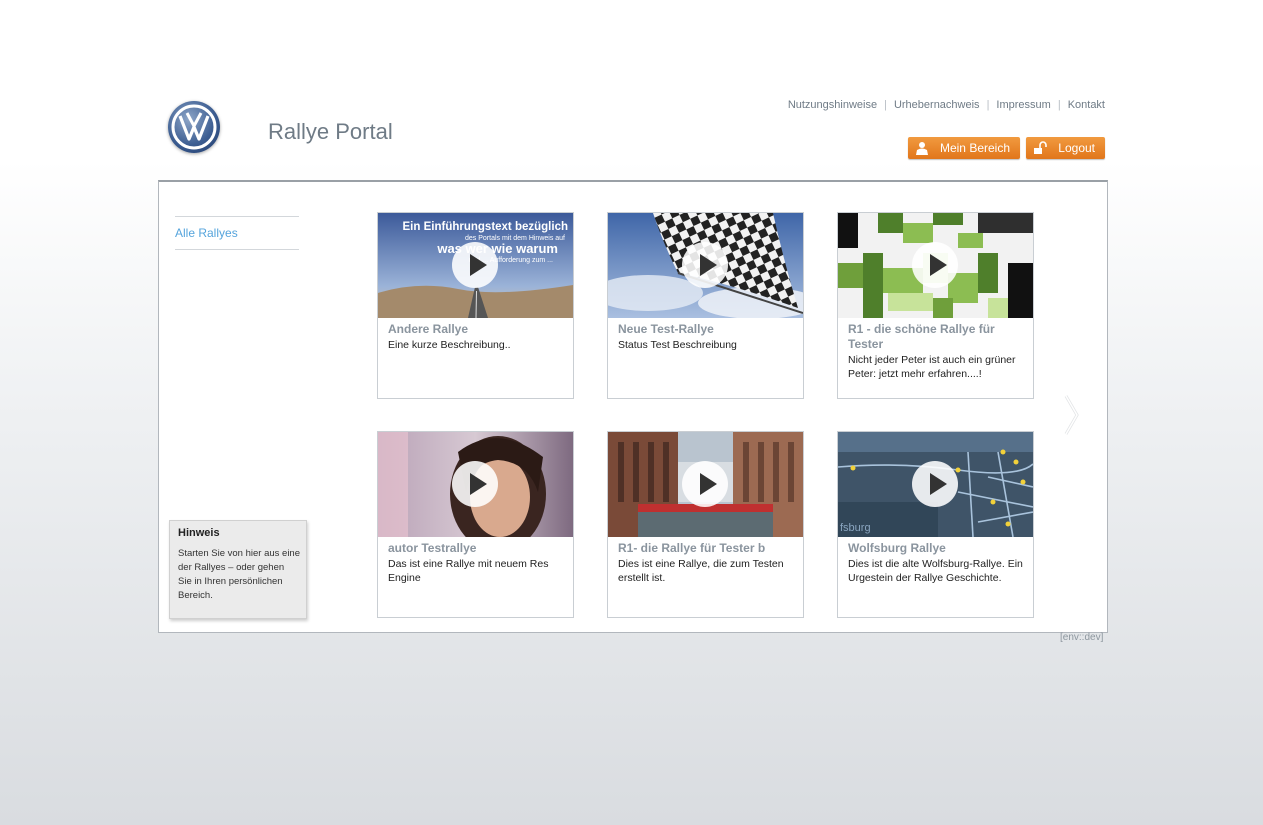 Image resolution: width=1263 pixels, height=825 pixels. Describe the element at coordinates (937, 548) in the screenshot. I see `rally-title: Wolfsburg Rallye` at that location.